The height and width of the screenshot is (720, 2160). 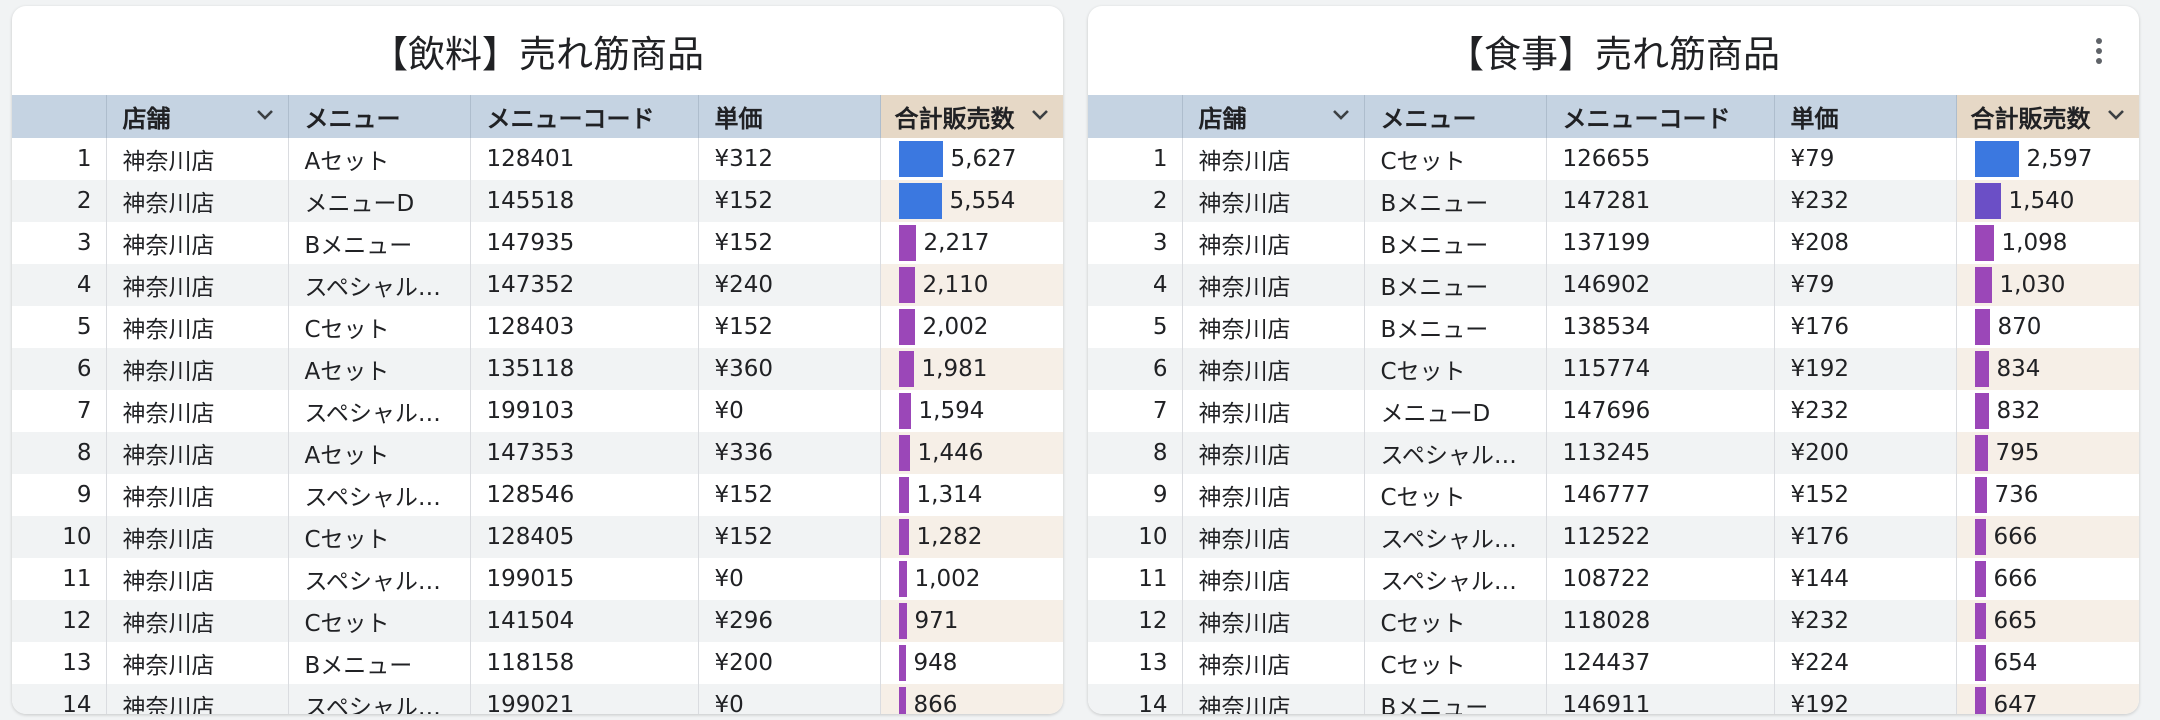 What do you see at coordinates (1135, 327) in the screenshot?
I see `row-number-cell: 5` at bounding box center [1135, 327].